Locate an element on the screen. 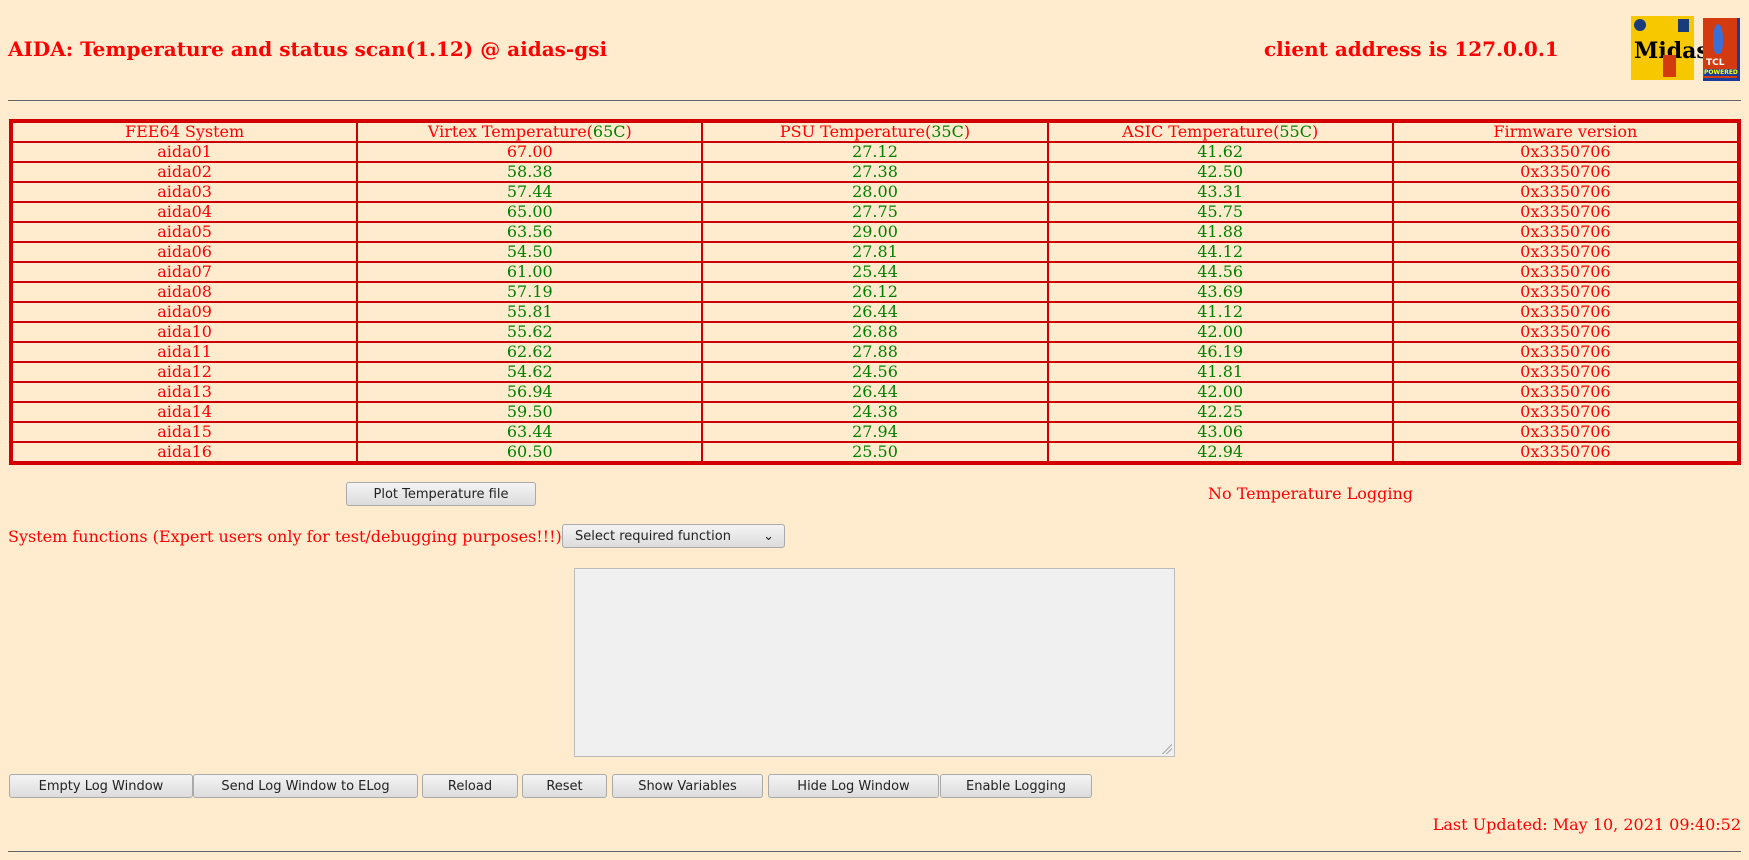 This screenshot has width=1749, height=860. psu-cell: 29.00 is located at coordinates (875, 232).